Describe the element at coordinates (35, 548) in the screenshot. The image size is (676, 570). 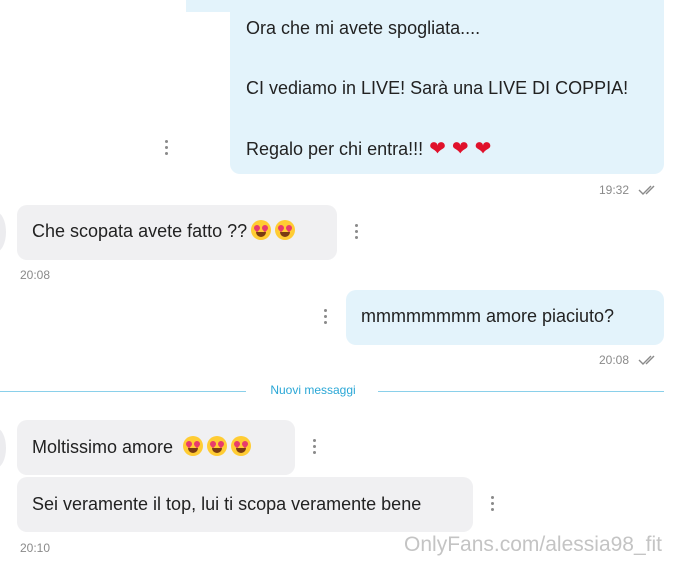
I see `message-timestamp: 20:10` at that location.